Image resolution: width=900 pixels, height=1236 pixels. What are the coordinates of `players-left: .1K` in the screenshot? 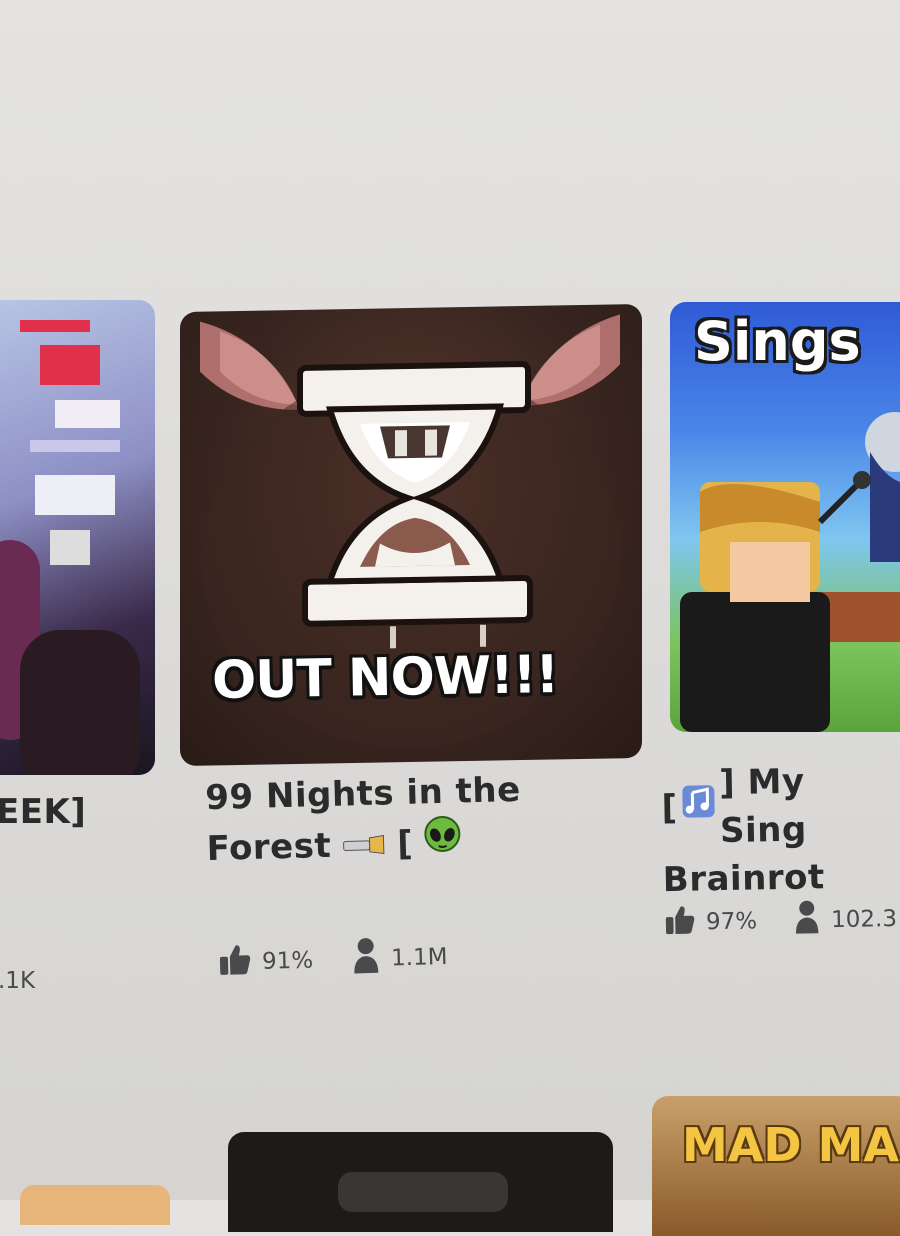 It's located at (17, 981).